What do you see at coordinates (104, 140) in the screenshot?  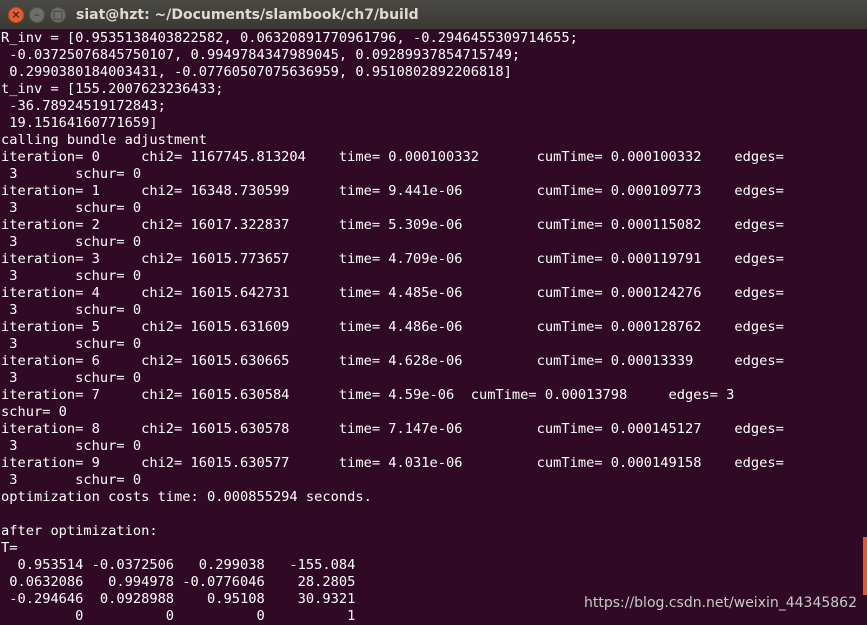 I see `terminal-line: calling bundle adjustment` at bounding box center [104, 140].